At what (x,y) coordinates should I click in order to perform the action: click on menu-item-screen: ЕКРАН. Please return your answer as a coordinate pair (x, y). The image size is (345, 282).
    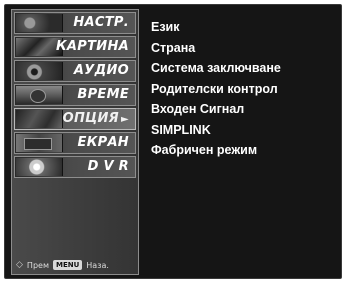
    Looking at the image, I should click on (75, 143).